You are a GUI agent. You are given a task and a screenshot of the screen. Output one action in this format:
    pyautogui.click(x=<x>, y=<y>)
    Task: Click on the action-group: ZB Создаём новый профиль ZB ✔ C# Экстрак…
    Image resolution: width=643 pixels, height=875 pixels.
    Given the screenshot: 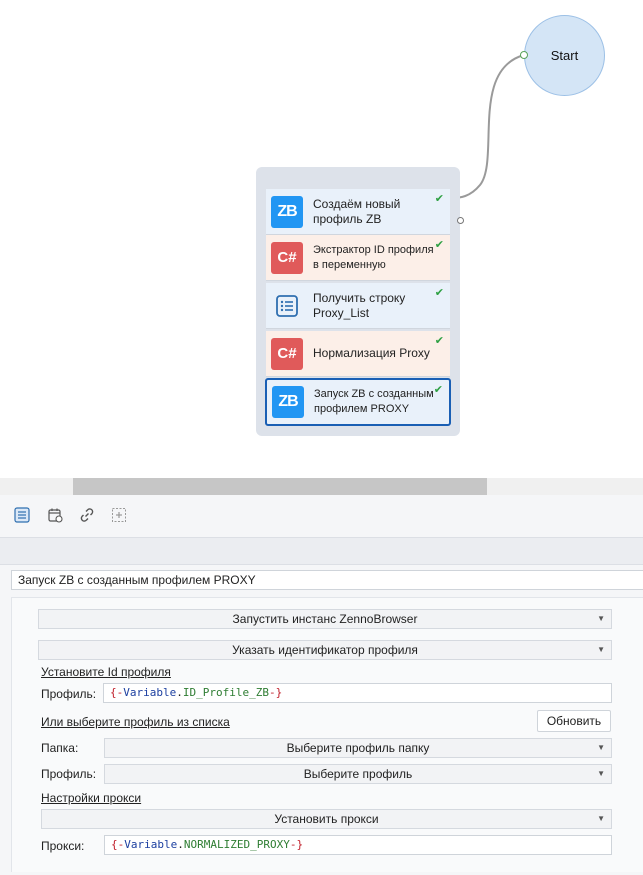 What is the action you would take?
    pyautogui.click(x=360, y=301)
    